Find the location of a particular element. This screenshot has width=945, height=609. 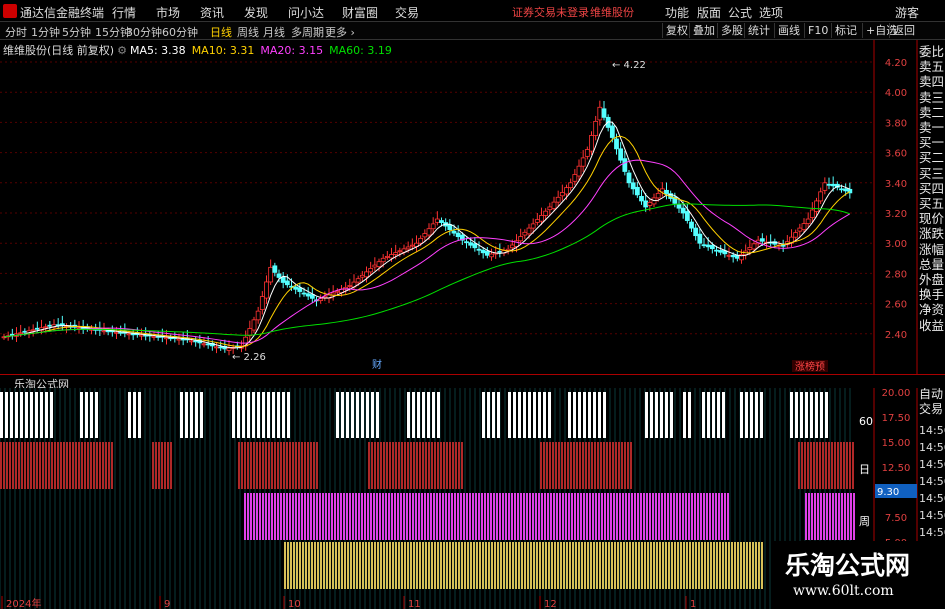

settings-gear-icon: ⚙ is located at coordinates (122, 50).